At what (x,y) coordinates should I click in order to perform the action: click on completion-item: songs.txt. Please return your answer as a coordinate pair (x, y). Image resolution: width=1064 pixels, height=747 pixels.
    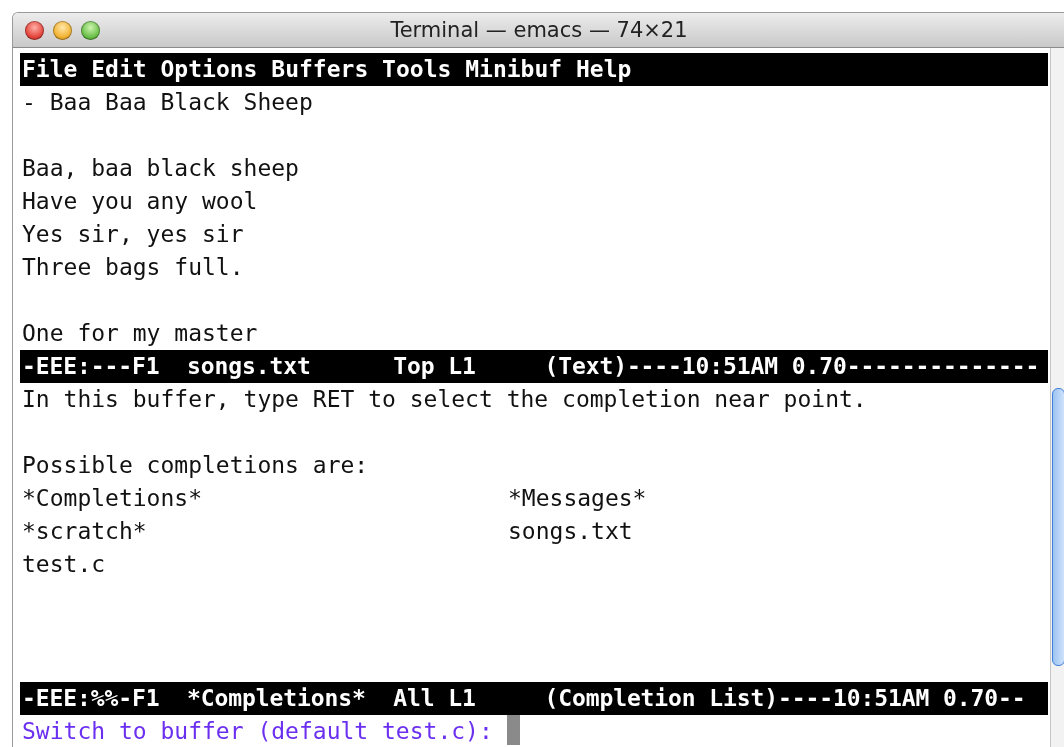
    Looking at the image, I should click on (778, 531).